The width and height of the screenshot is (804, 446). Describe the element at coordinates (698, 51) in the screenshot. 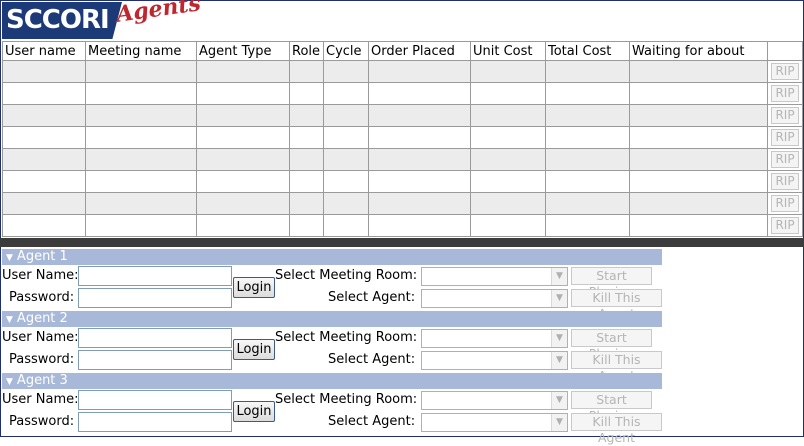

I see `column-header: Waiting for about` at that location.